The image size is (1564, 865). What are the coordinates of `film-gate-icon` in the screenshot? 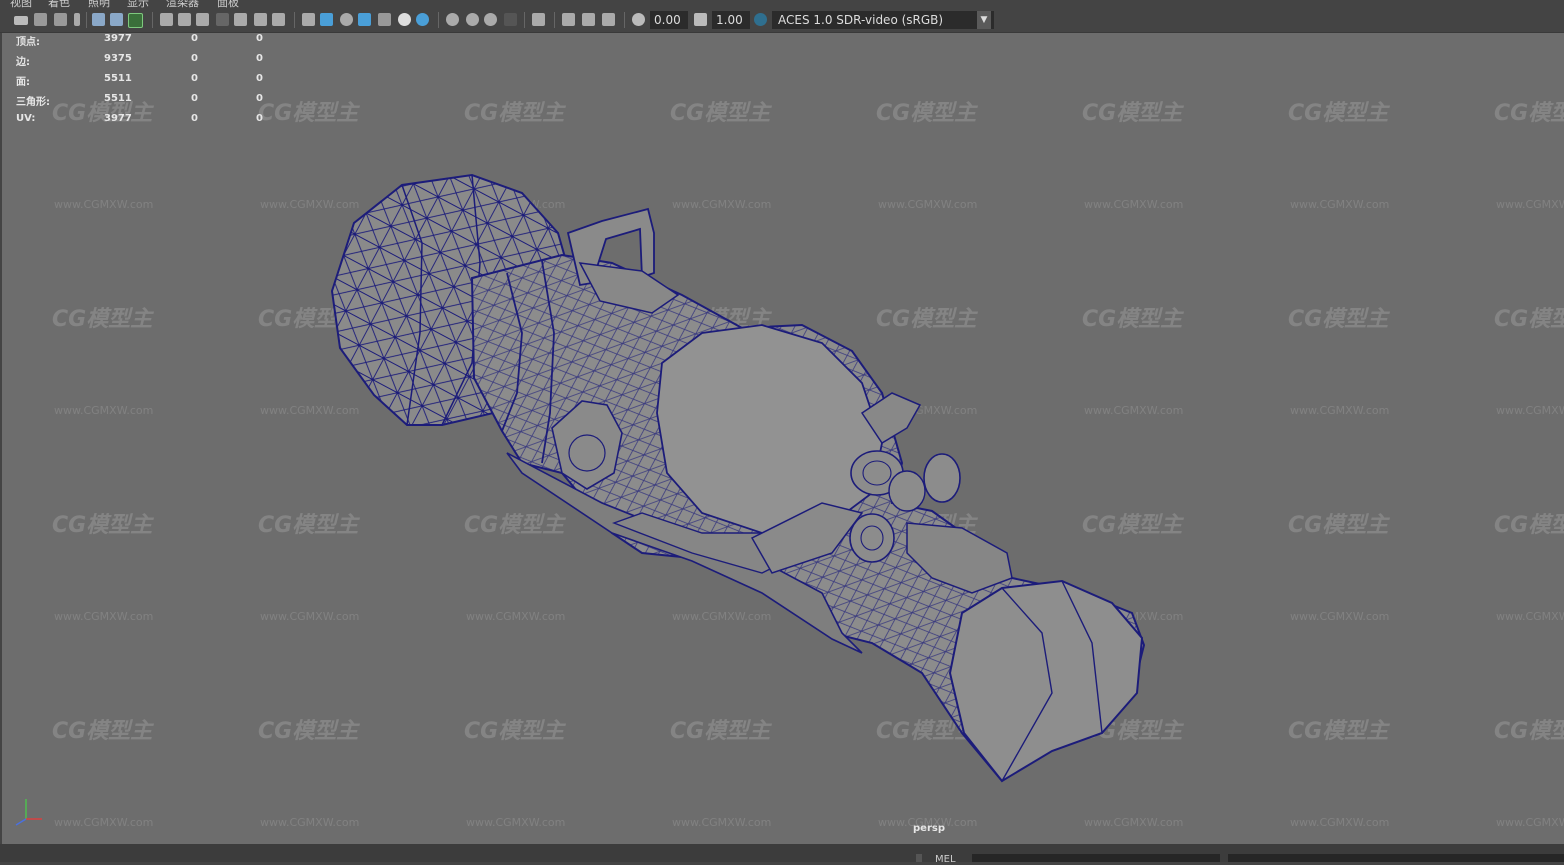 It's located at (184, 19).